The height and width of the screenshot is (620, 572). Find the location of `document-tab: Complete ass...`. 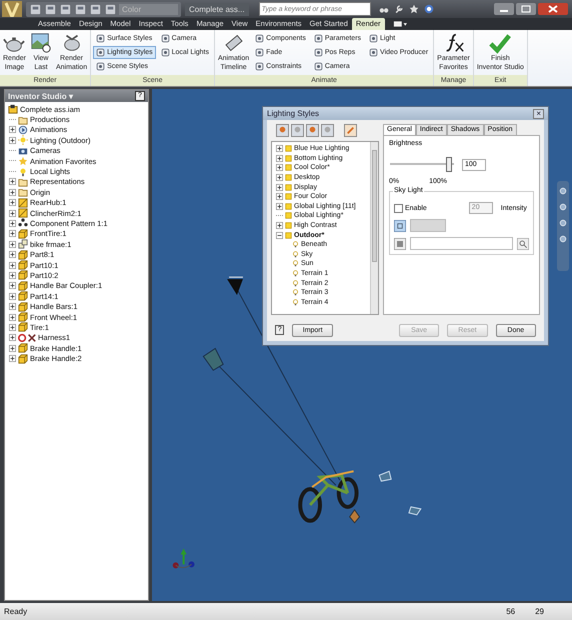

document-tab: Complete ass... is located at coordinates (217, 9).